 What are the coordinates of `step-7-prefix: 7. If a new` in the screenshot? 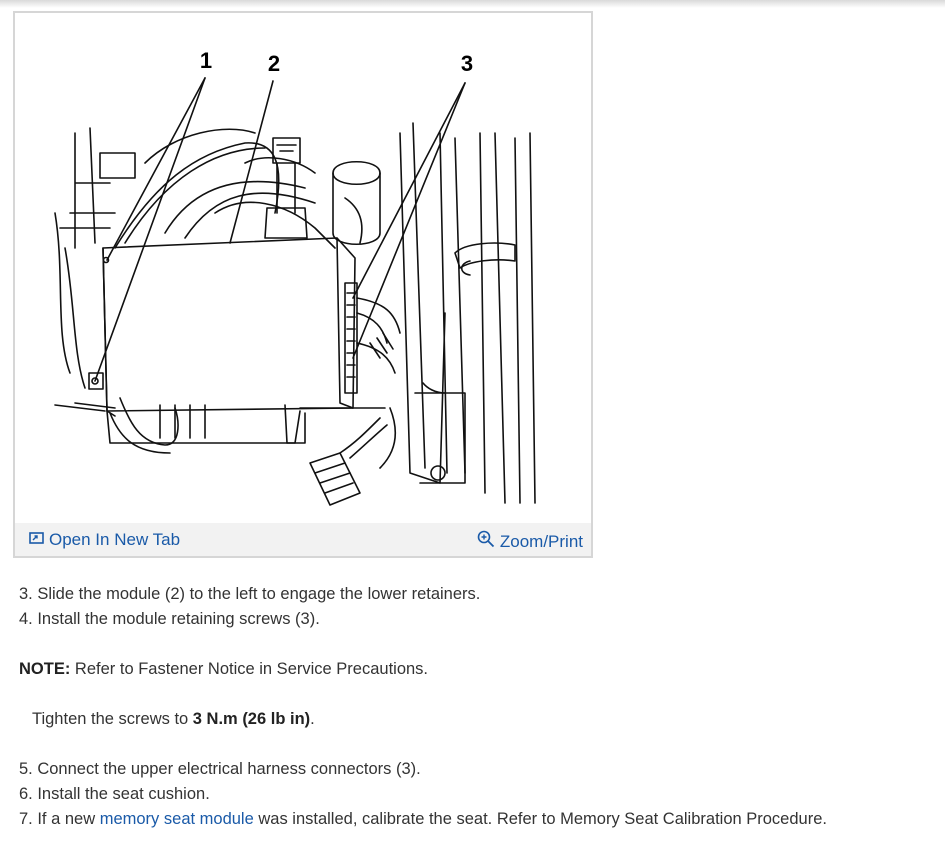 It's located at (59, 819).